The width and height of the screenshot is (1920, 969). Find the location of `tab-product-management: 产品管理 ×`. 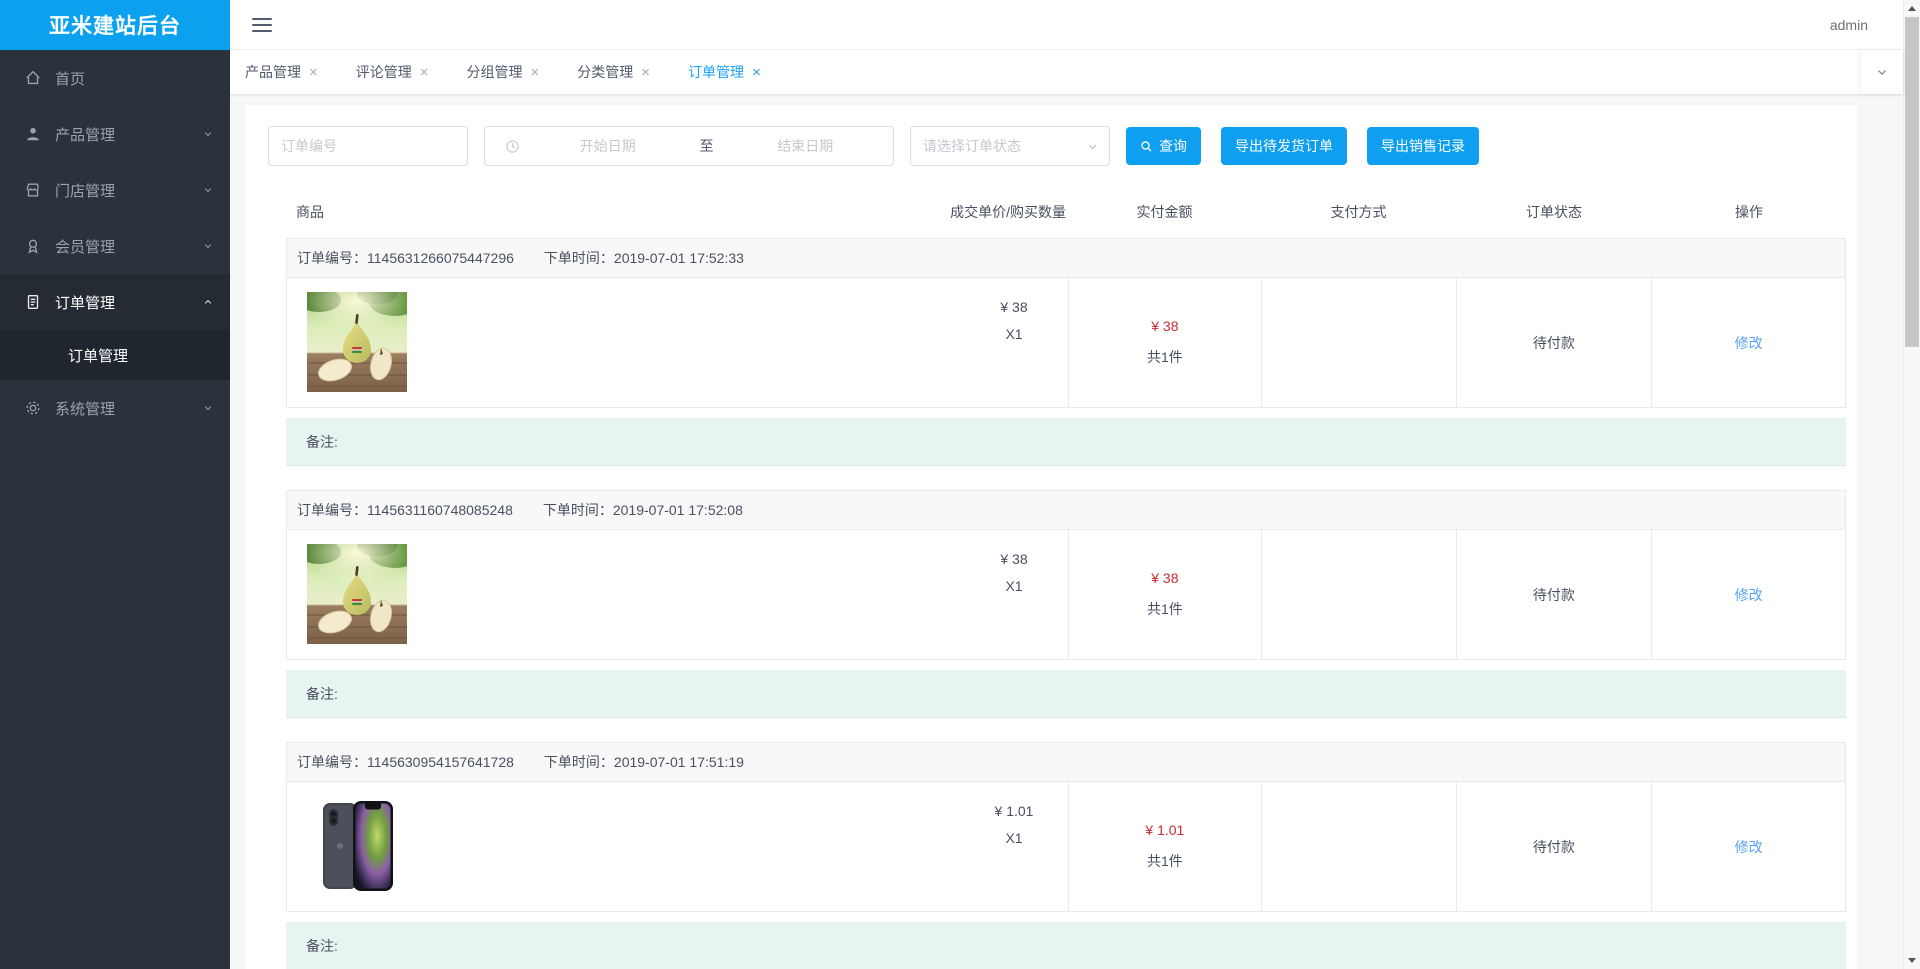

tab-product-management: 产品管理 × is located at coordinates (281, 72).